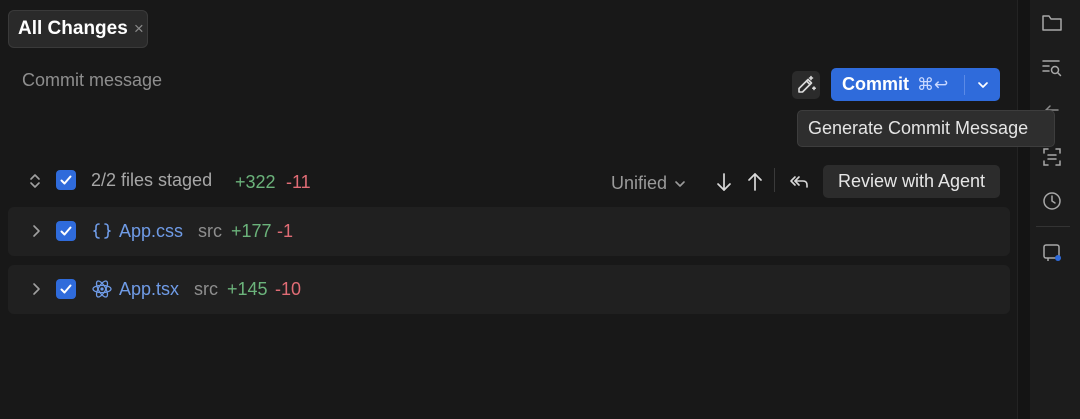  I want to click on file-deletions: -1, so click(285, 231).